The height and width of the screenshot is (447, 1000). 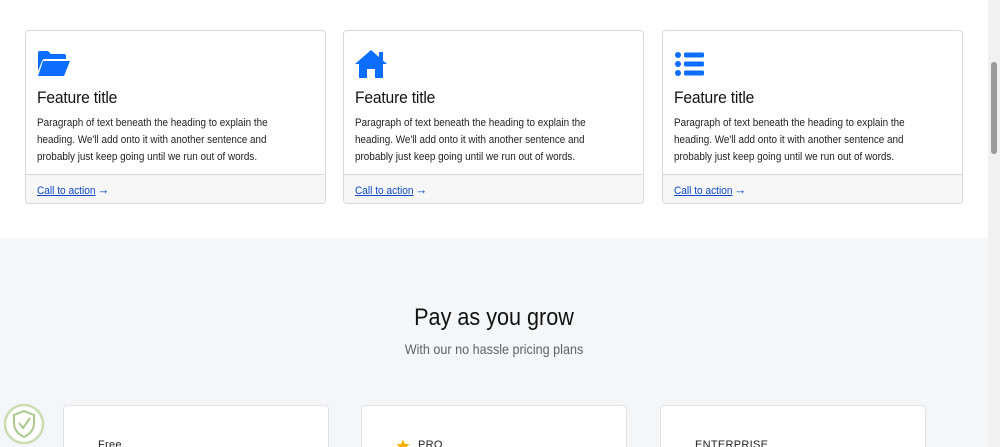 What do you see at coordinates (689, 64) in the screenshot?
I see `list-icon` at bounding box center [689, 64].